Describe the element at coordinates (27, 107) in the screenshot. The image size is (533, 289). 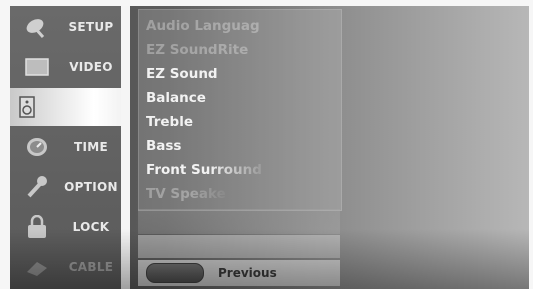
I see `speaker-icon` at that location.